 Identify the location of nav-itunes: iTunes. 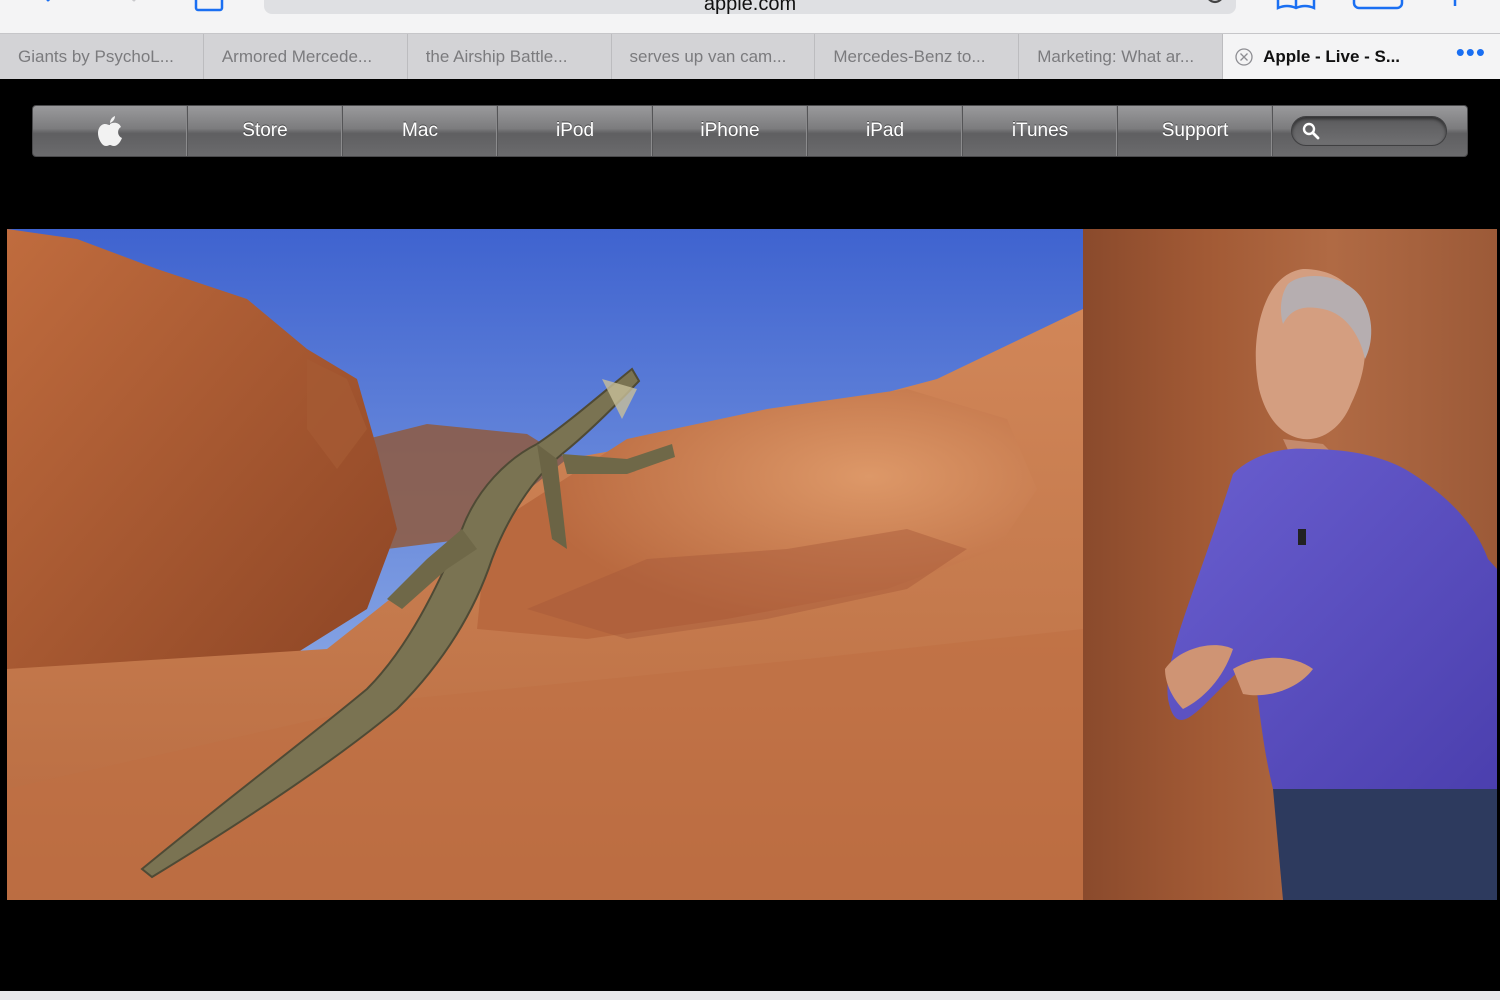
(1040, 131).